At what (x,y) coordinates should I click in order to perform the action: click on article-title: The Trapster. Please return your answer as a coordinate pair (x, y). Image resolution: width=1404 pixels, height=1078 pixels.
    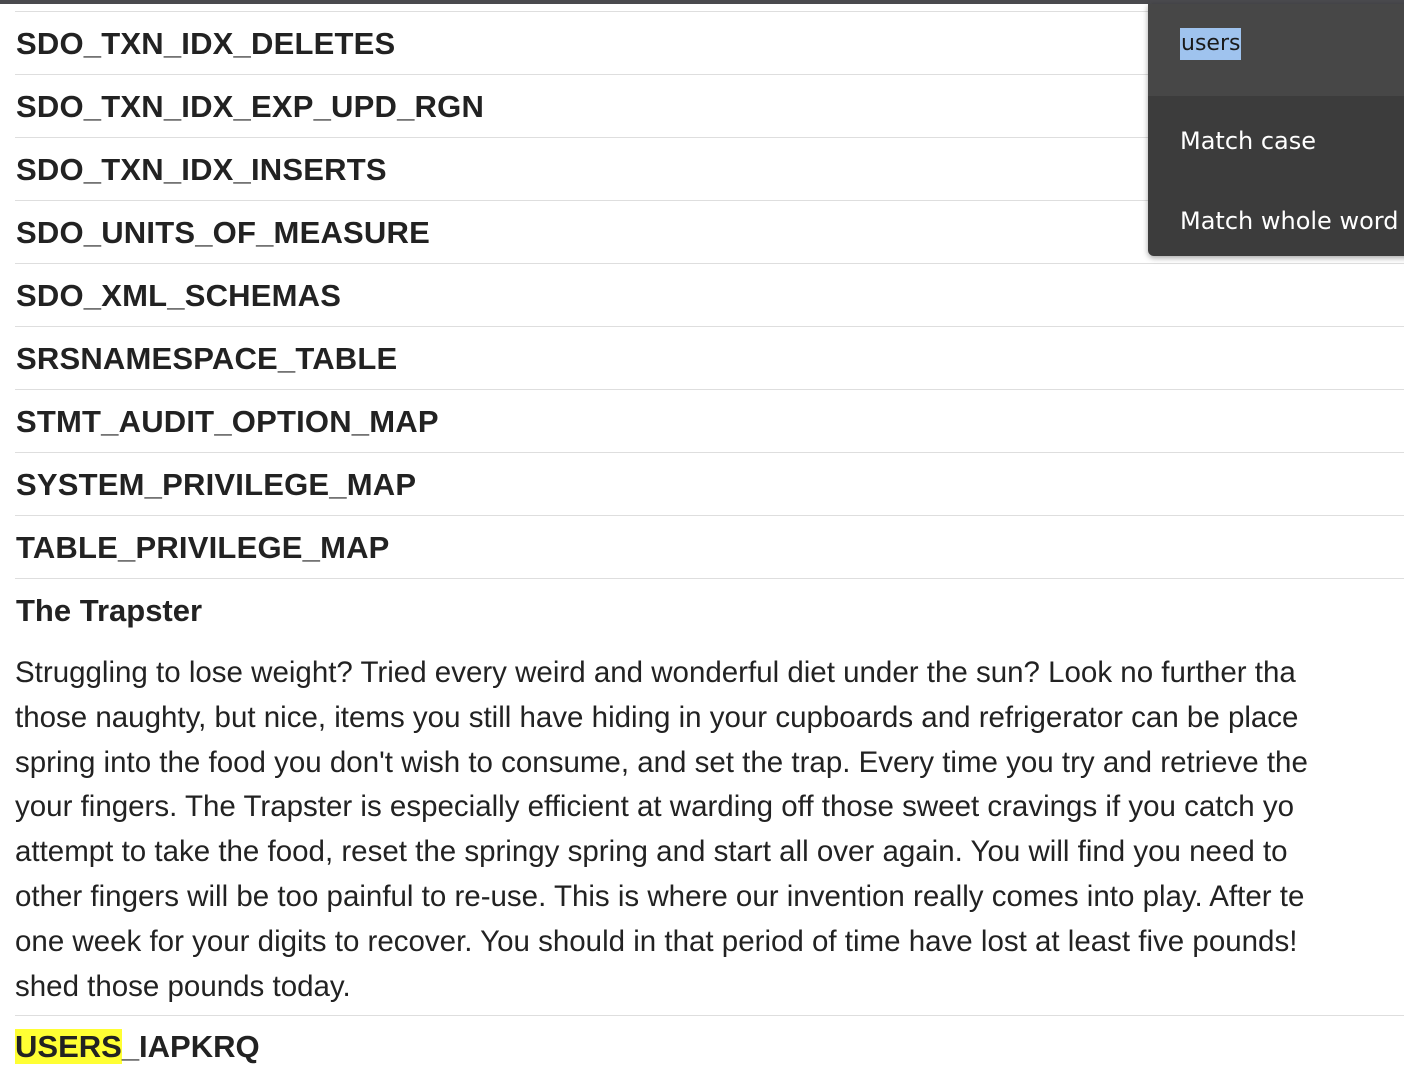
    Looking at the image, I should click on (109, 610).